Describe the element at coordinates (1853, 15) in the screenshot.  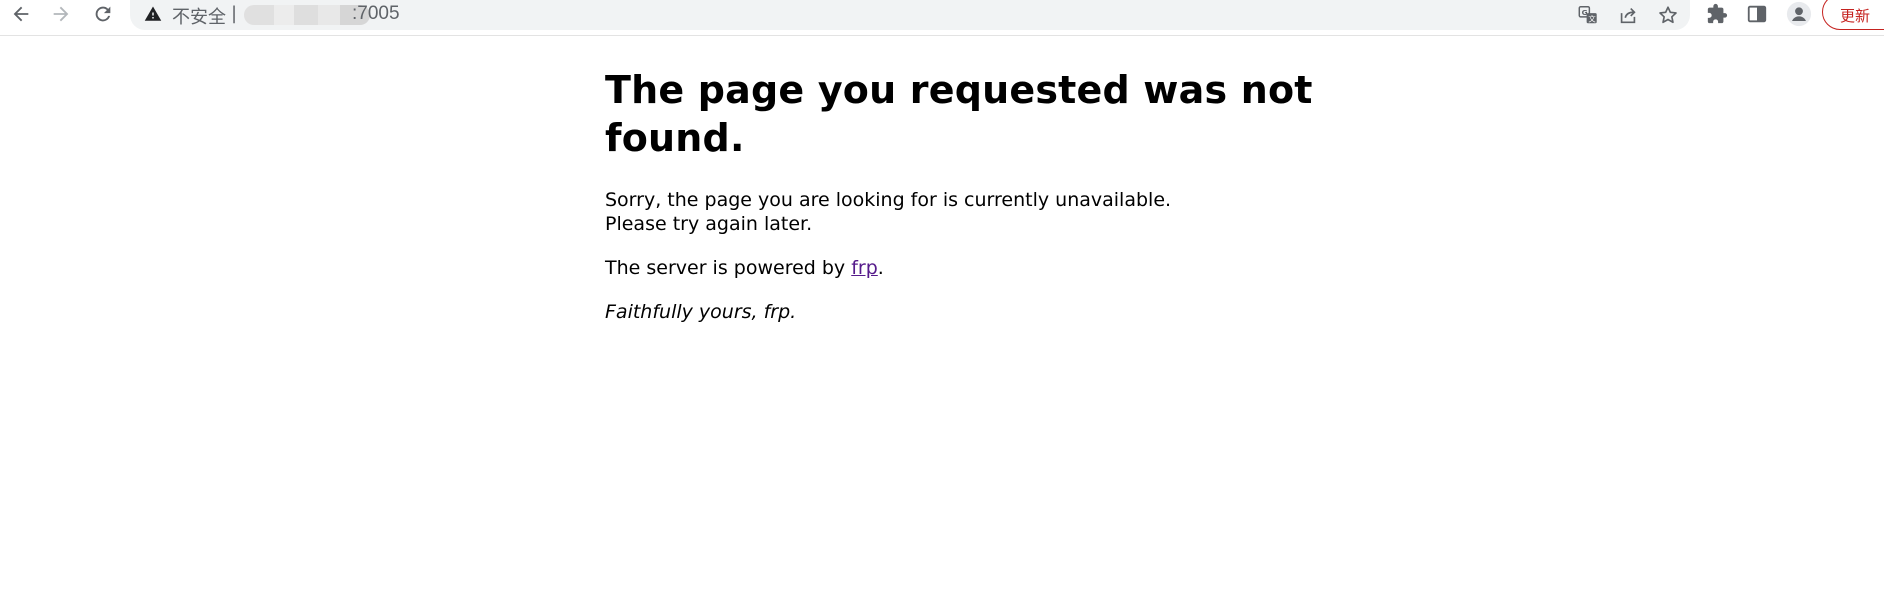
I see `update-button: 更新` at that location.